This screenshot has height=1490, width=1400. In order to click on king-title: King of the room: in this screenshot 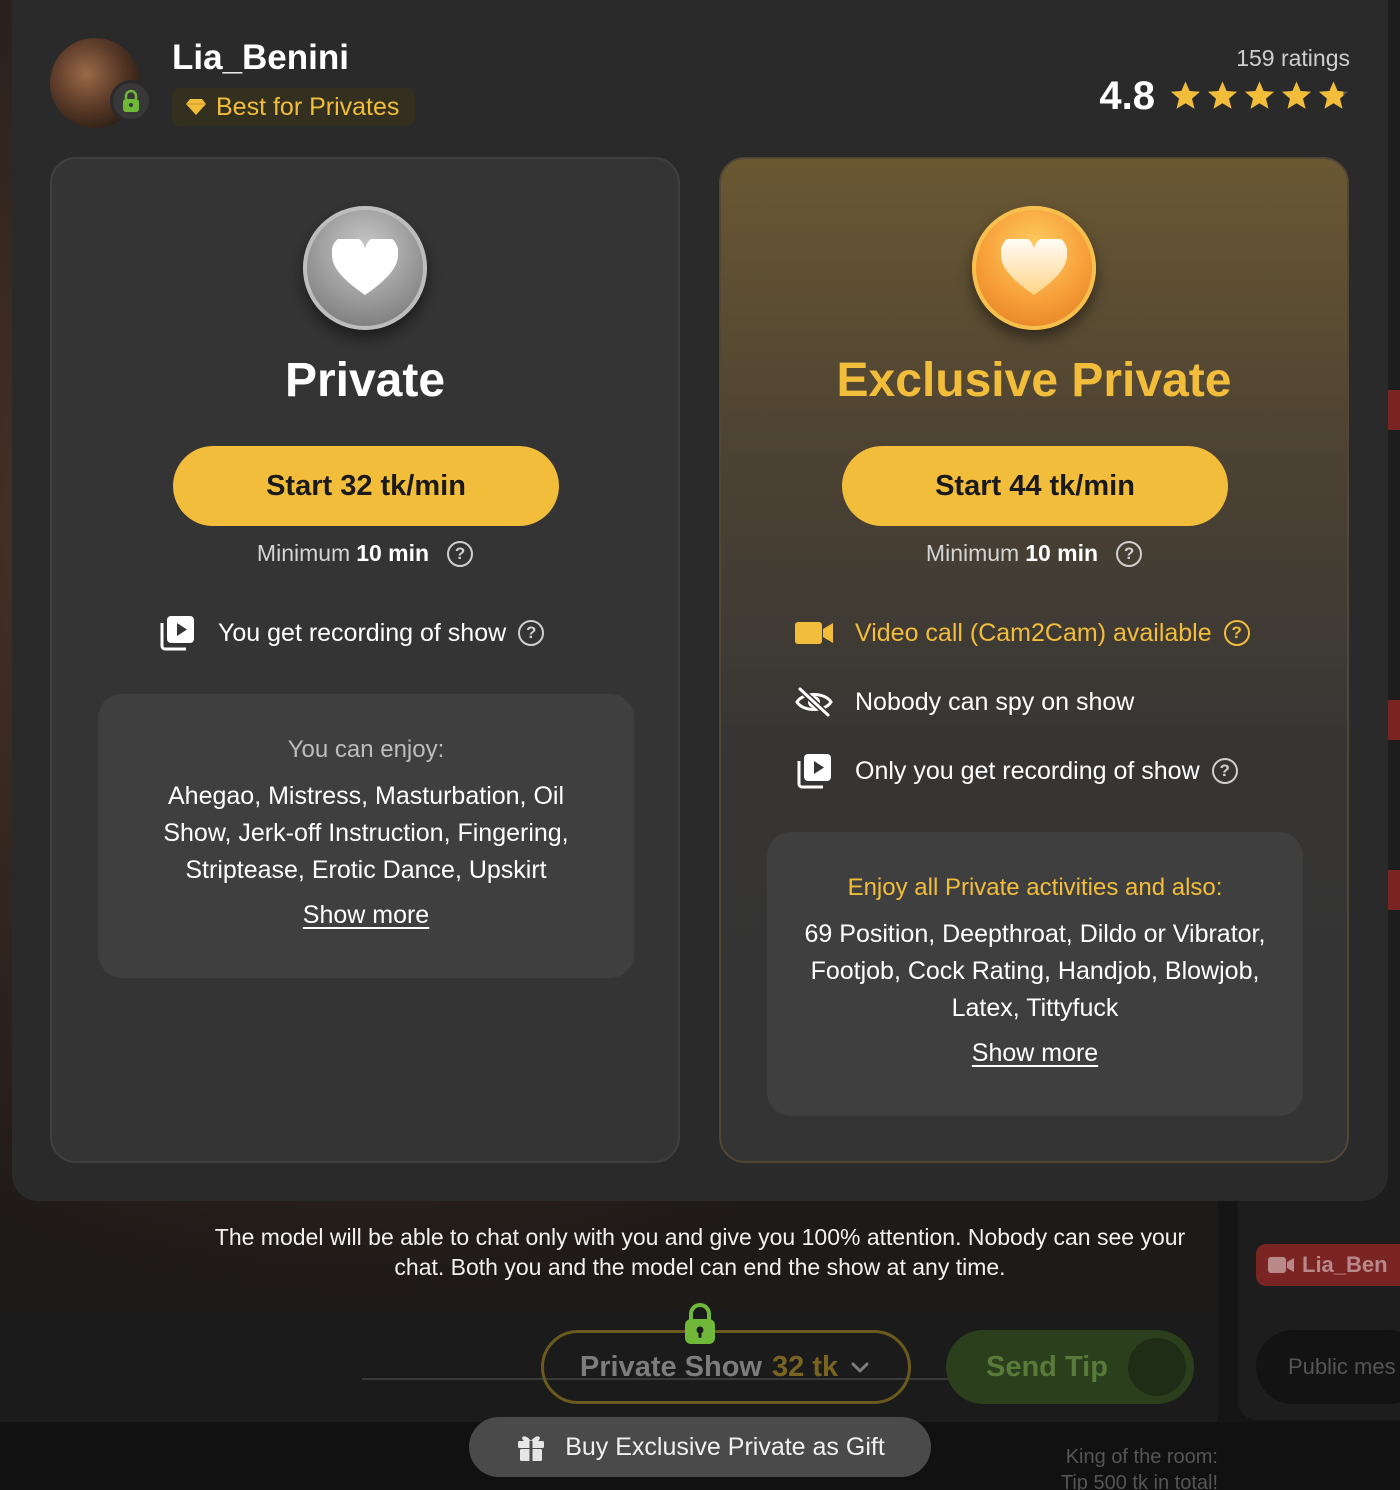, I will do `click(1141, 1457)`.